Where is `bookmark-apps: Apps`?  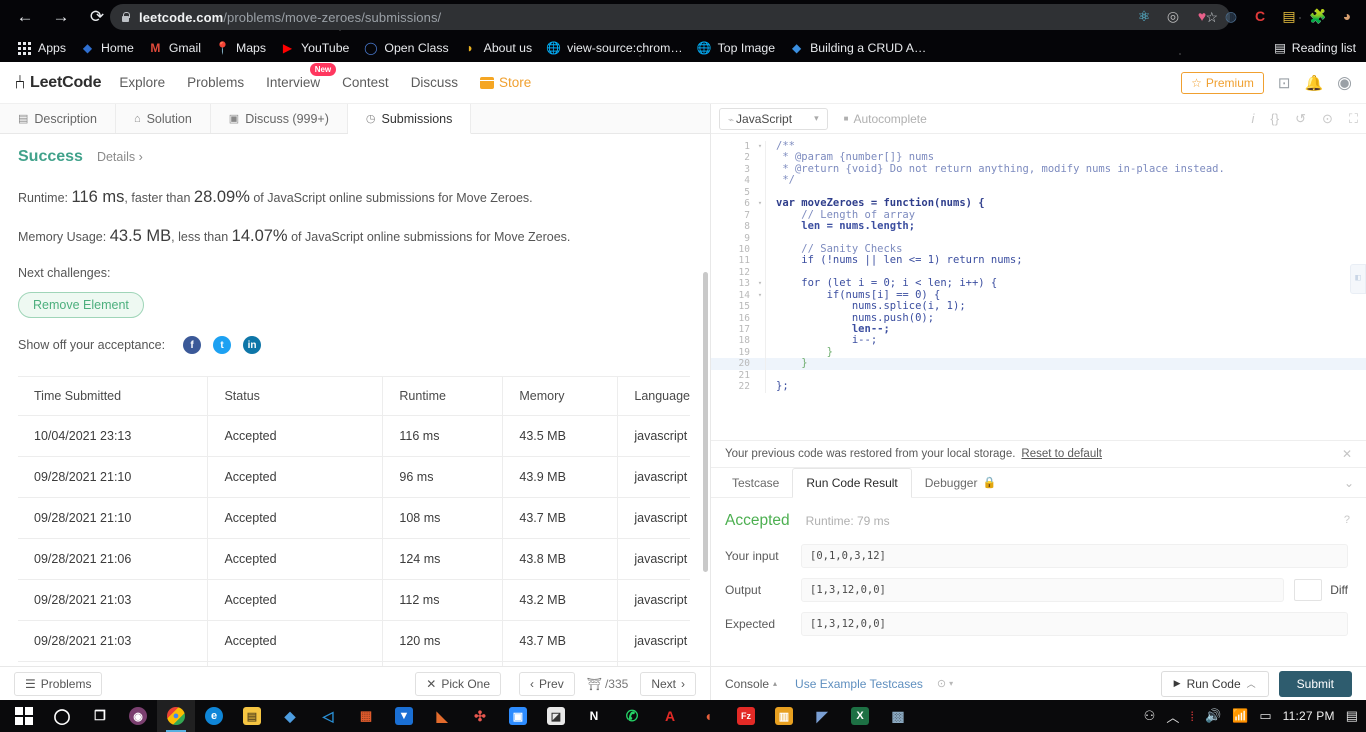
bookmark-apps: Apps is located at coordinates (41, 48).